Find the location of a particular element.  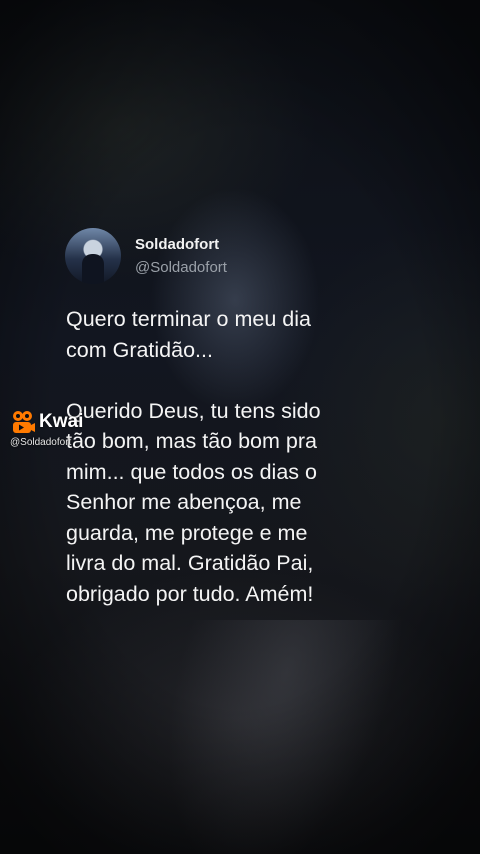

kwai-watermark: Kwai @Soldadofort is located at coordinates (46, 428).